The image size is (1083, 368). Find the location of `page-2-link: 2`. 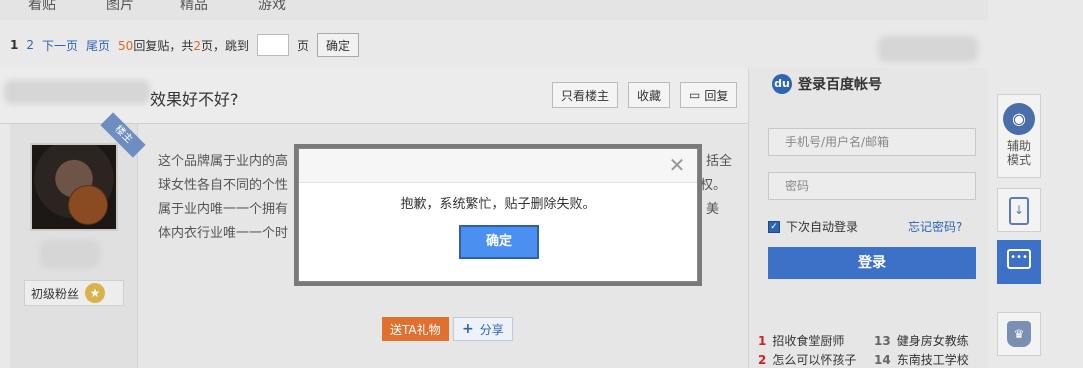

page-2-link: 2 is located at coordinates (30, 45).